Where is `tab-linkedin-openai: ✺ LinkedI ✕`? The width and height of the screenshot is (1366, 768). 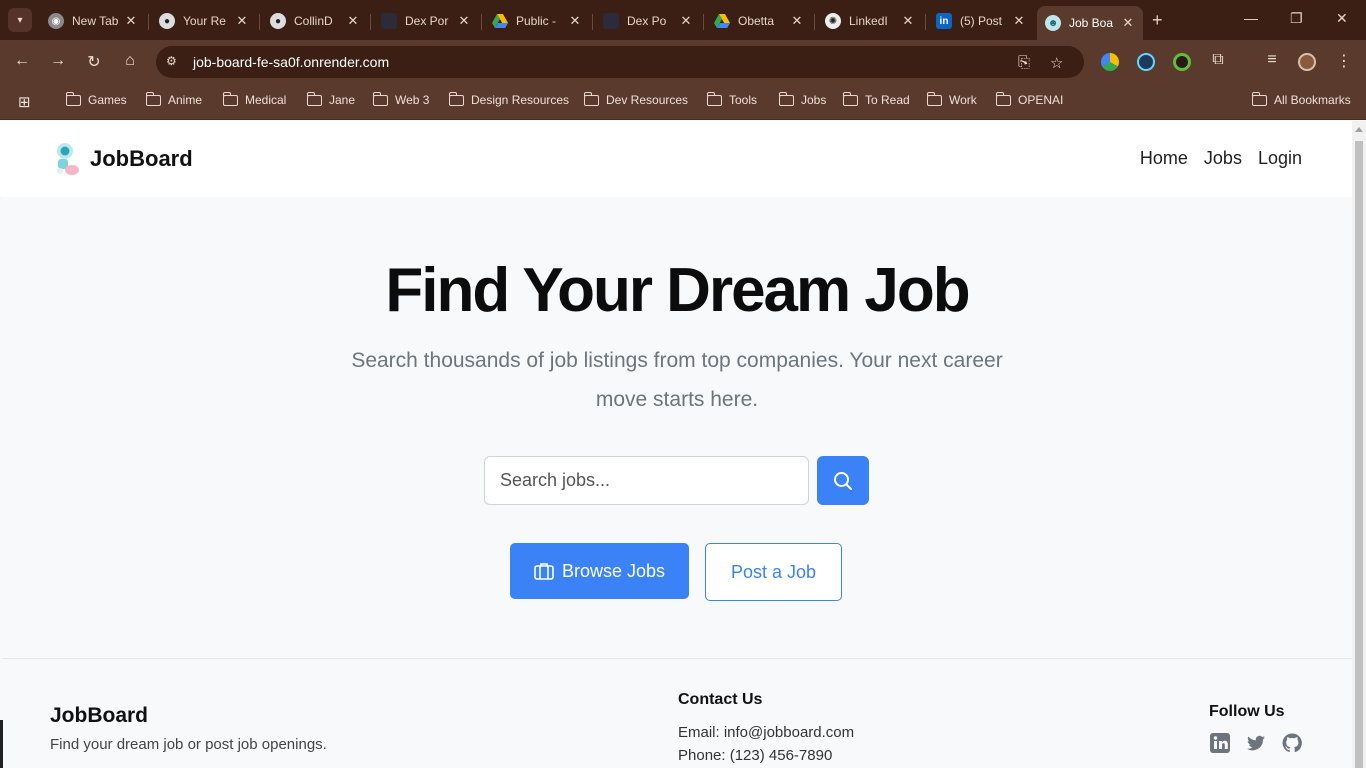 tab-linkedin-openai: ✺ LinkedI ✕ is located at coordinates (870, 21).